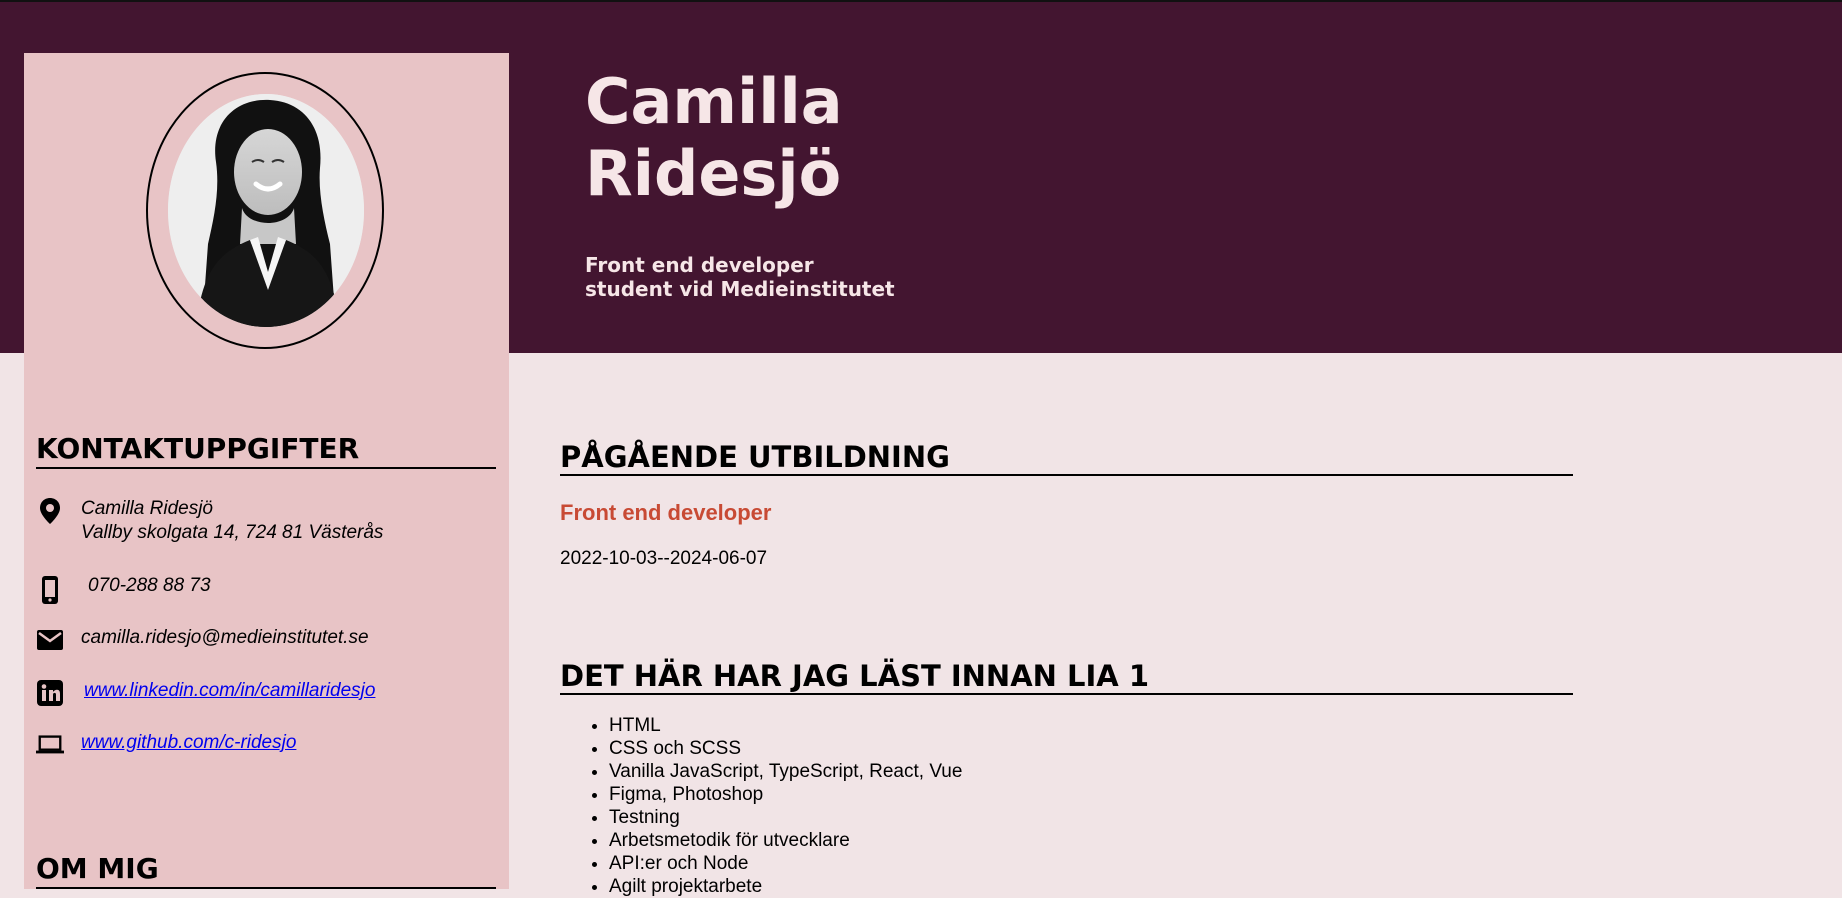 This screenshot has width=1842, height=898. I want to click on contact-email-row: camilla.ridesjo@medieinstitutet.se, so click(202, 640).